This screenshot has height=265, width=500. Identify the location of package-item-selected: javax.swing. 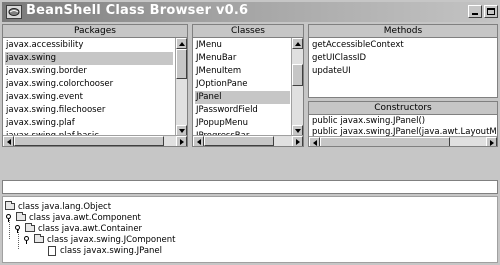
(89, 58).